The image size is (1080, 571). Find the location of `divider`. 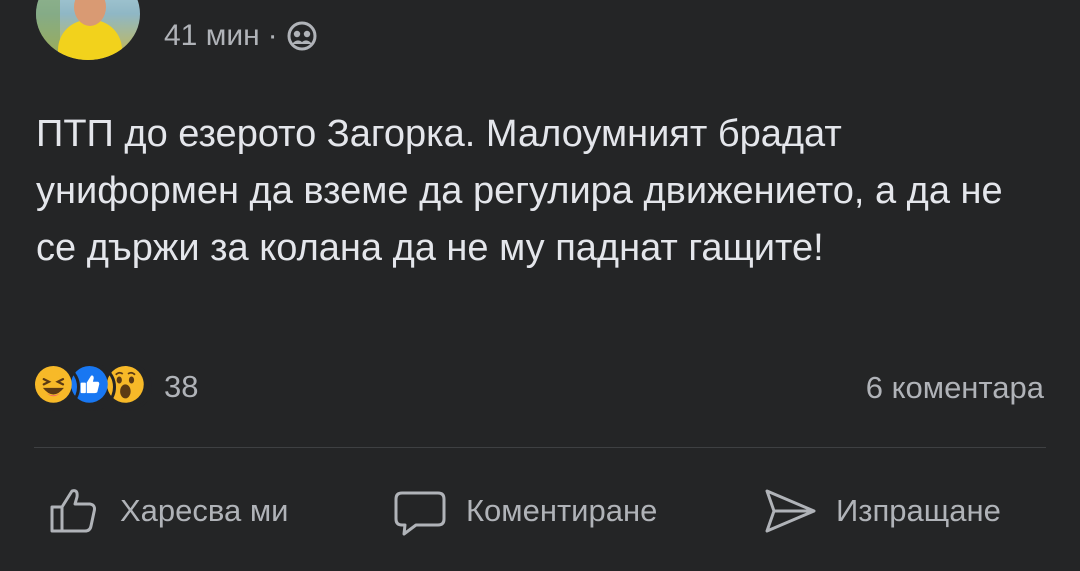

divider is located at coordinates (540, 447).